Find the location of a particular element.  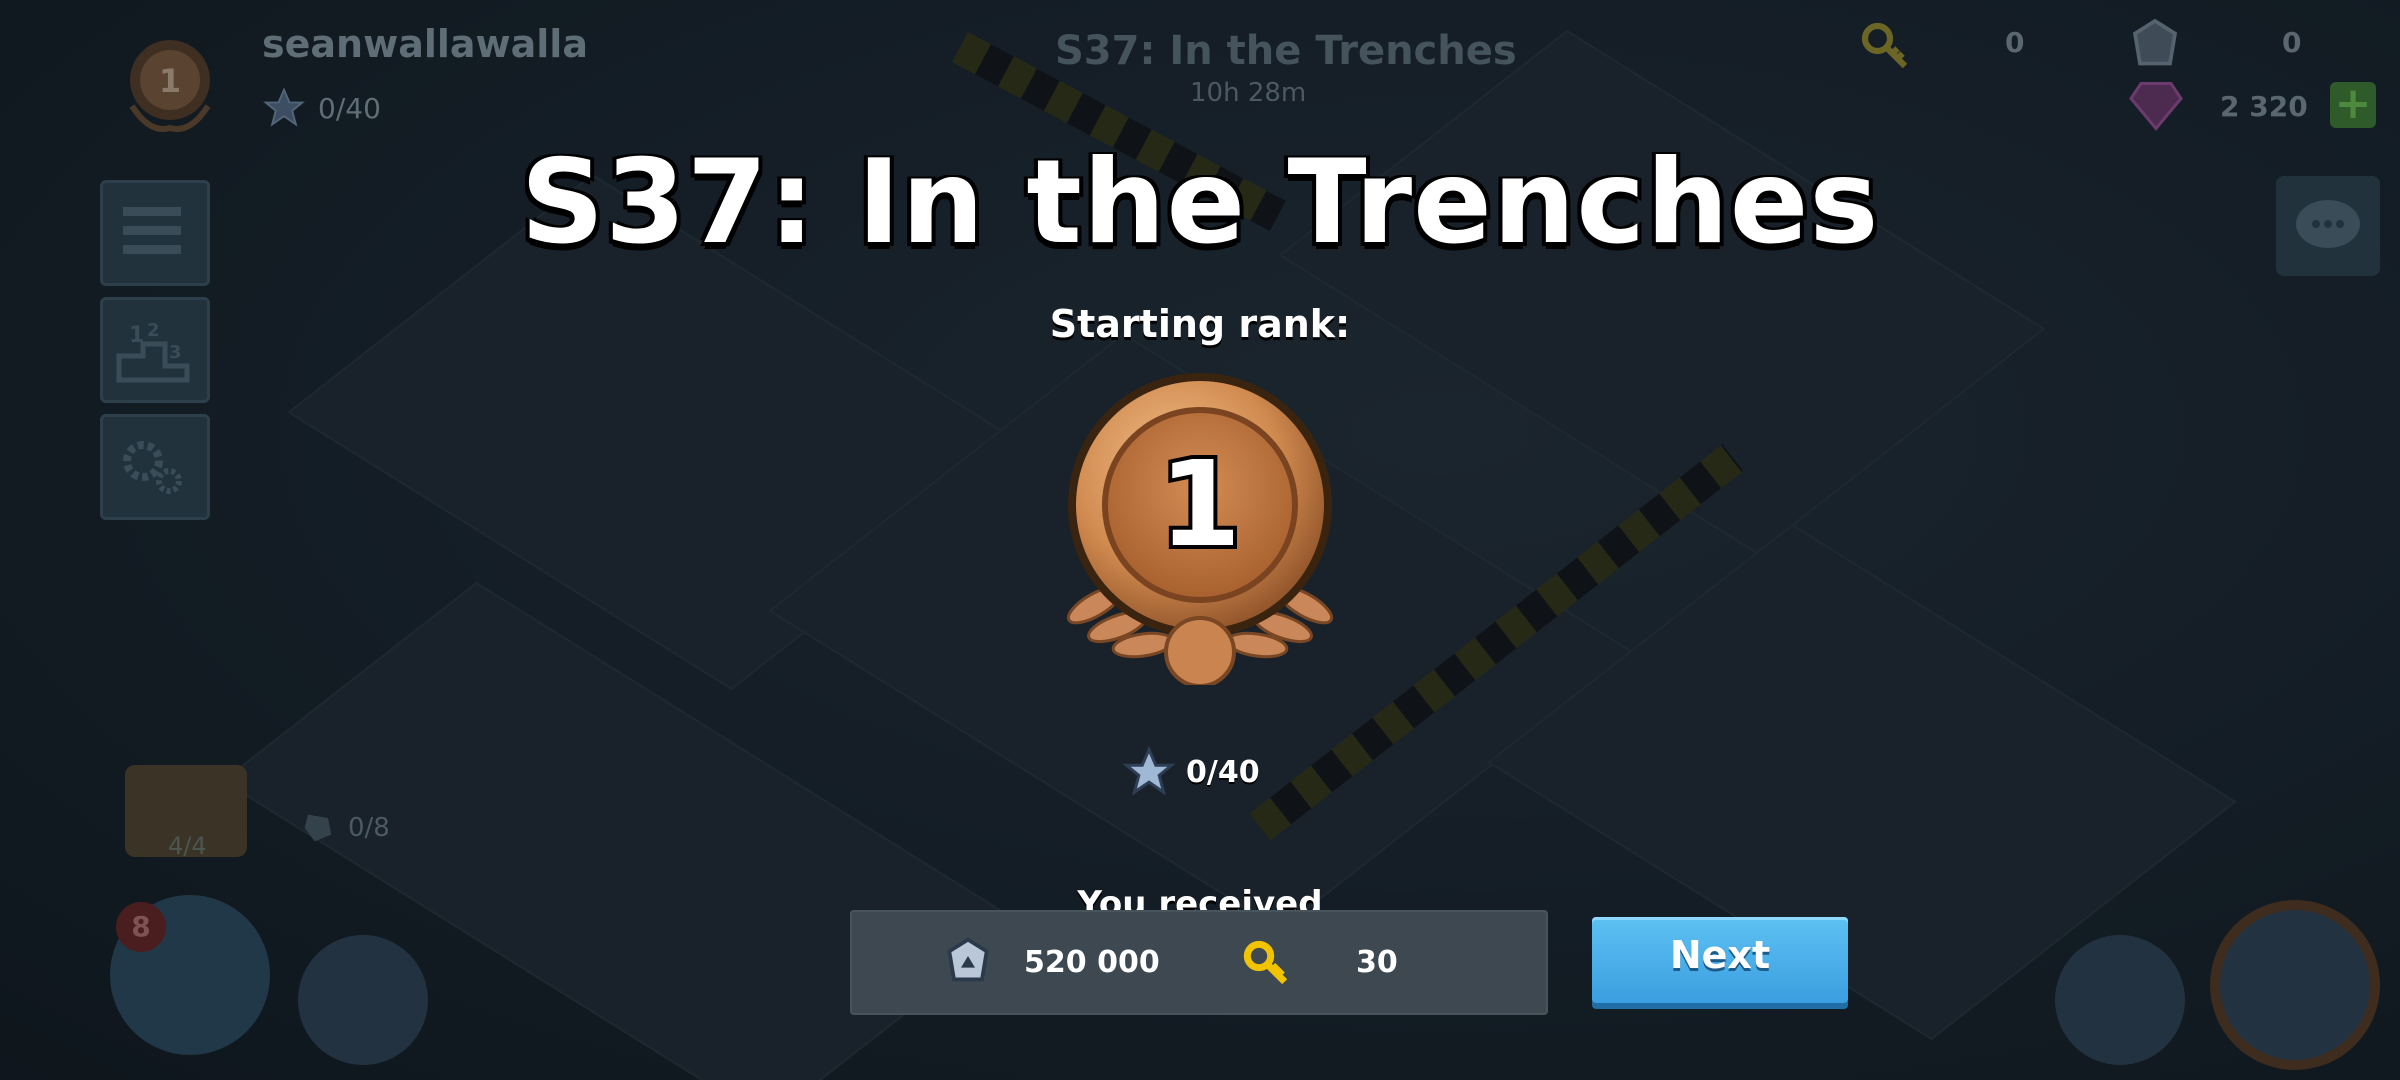

next-button: Next is located at coordinates (1720, 960).